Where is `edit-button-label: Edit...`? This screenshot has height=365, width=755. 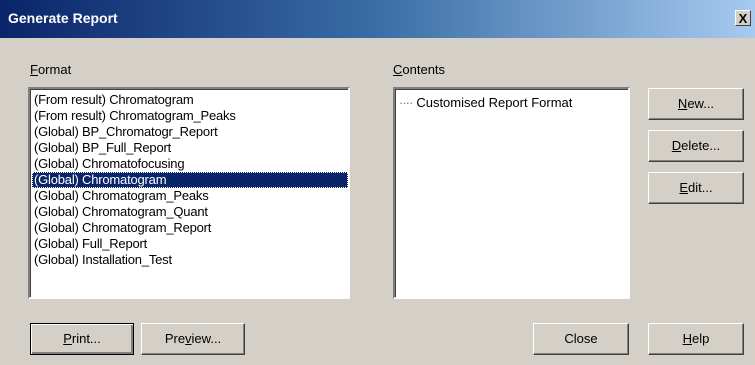 edit-button-label: Edit... is located at coordinates (696, 187).